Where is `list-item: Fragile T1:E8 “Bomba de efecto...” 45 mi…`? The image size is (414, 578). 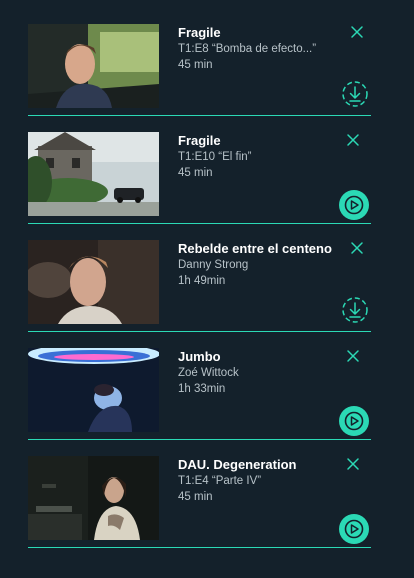
list-item: Fragile T1:E8 “Bomba de efecto...” 45 mi… is located at coordinates (199, 70).